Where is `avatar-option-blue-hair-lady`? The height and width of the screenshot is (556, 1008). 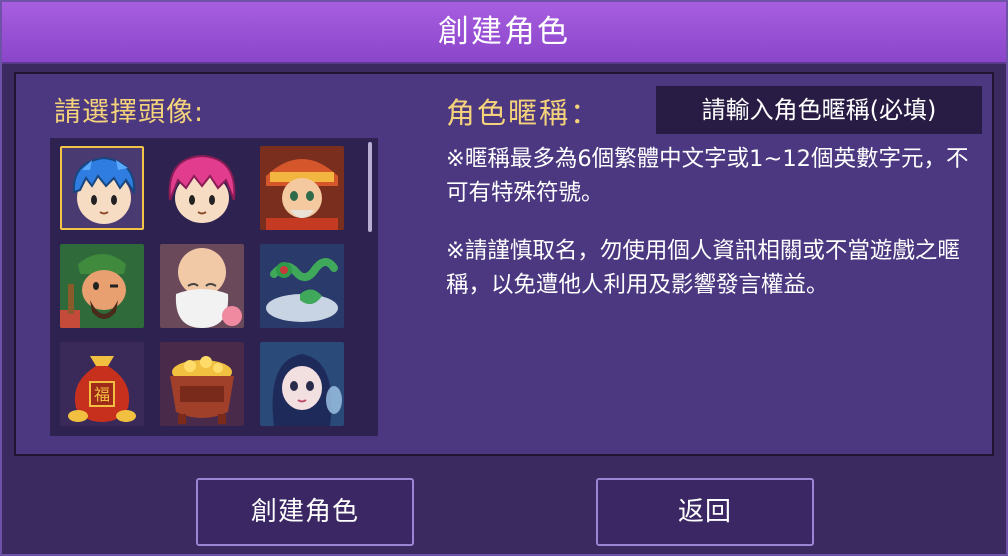 avatar-option-blue-hair-lady is located at coordinates (302, 384).